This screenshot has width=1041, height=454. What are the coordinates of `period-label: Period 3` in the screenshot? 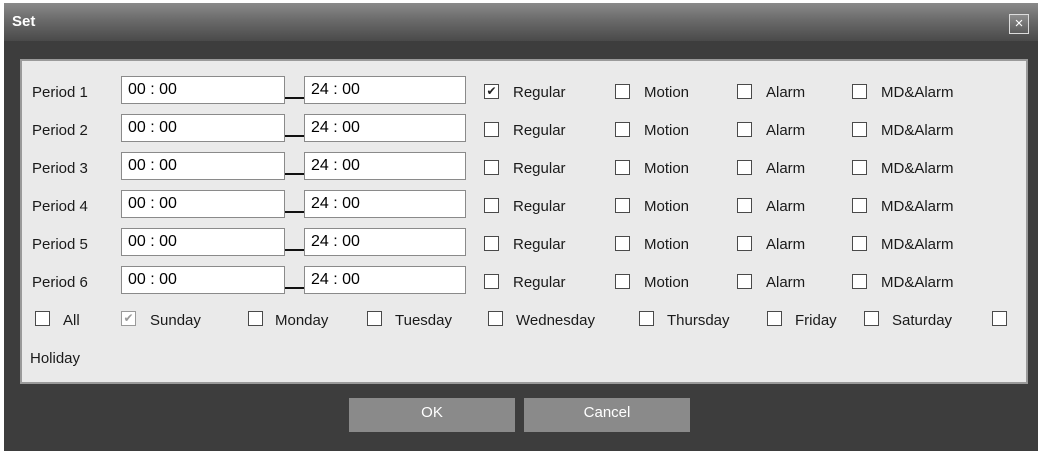 It's located at (60, 168).